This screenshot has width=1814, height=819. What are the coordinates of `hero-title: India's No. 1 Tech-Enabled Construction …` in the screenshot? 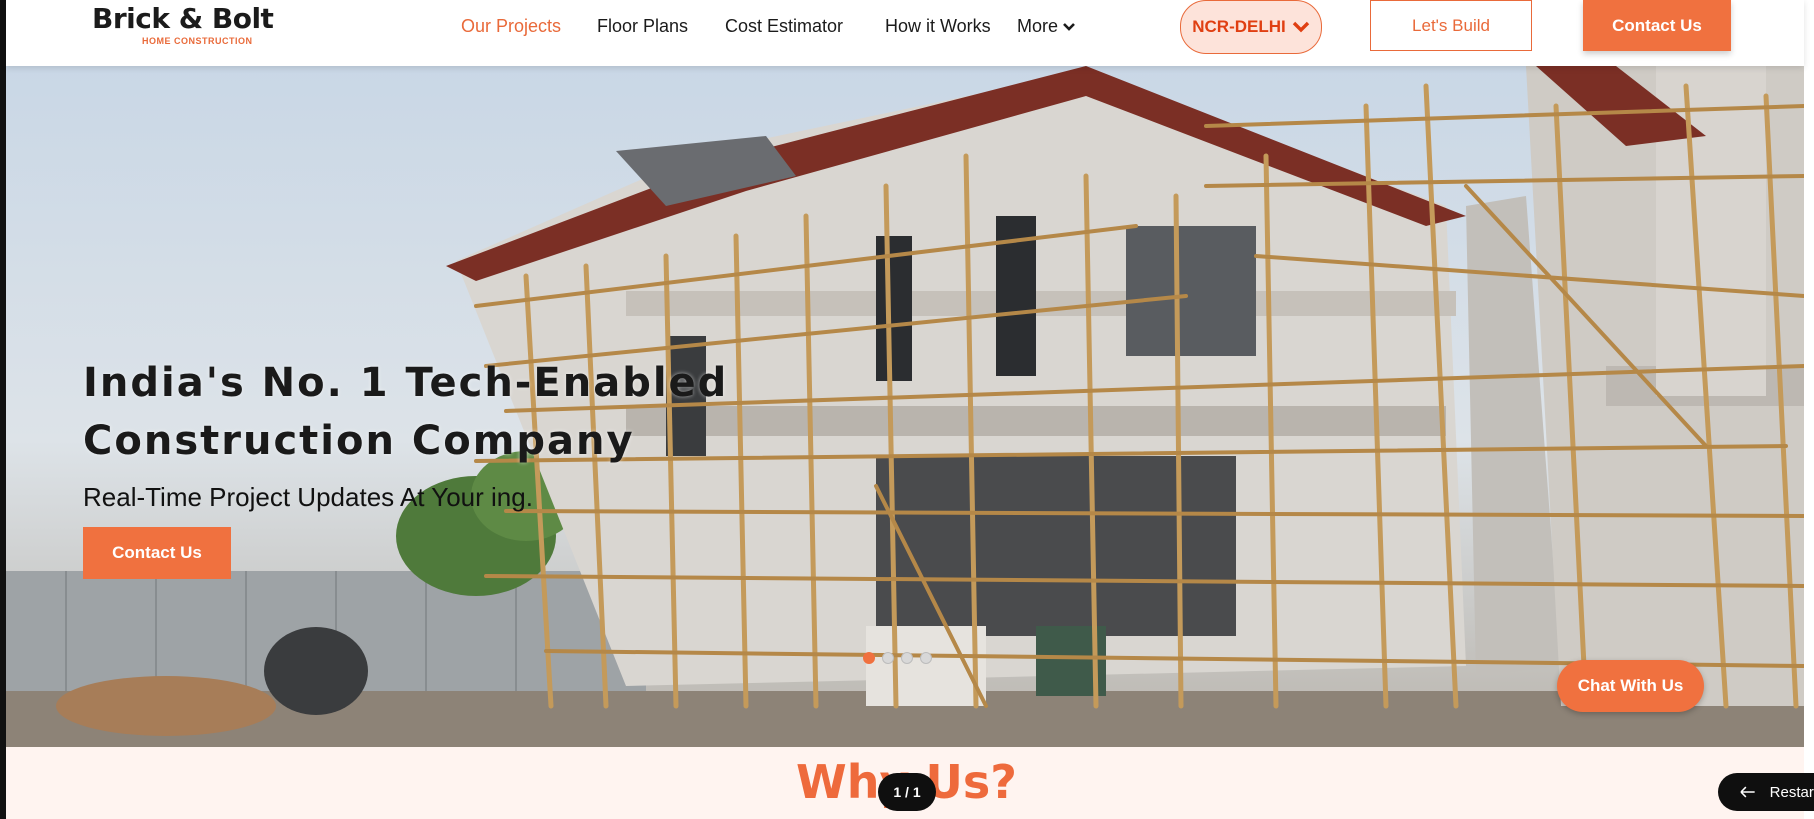 It's located at (405, 412).